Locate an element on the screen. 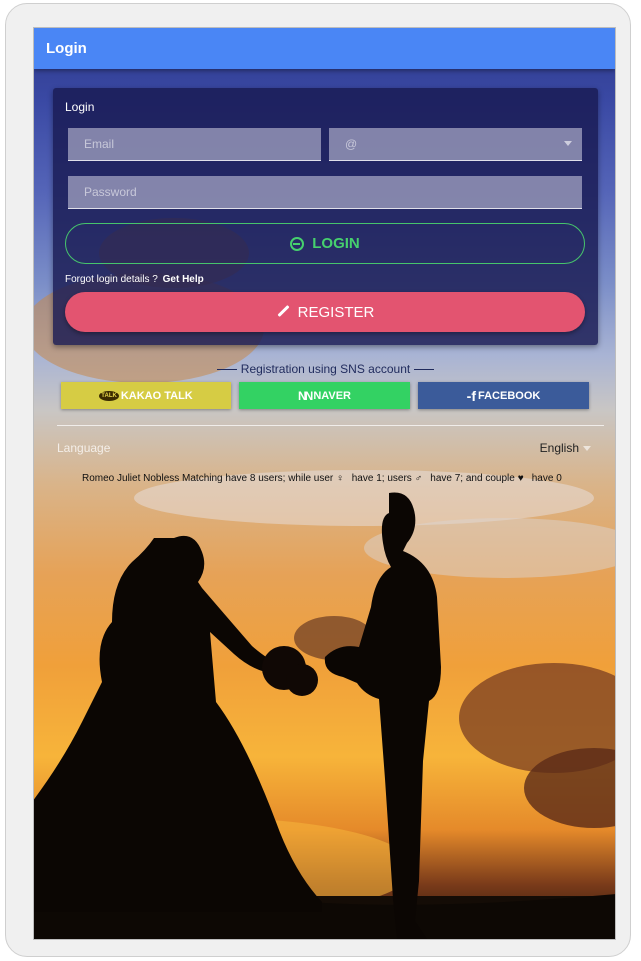 This screenshot has height=961, width=641. kakao-talk-label: KAKAO TALK is located at coordinates (156, 395).